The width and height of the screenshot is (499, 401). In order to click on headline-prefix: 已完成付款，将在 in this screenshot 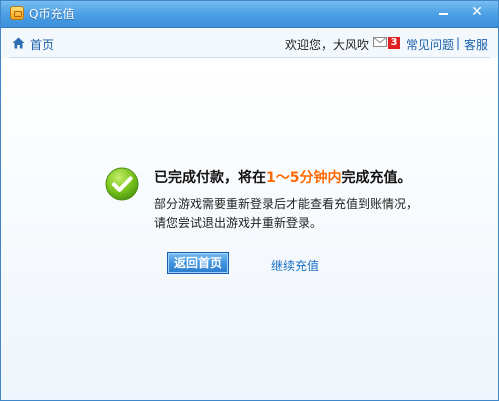, I will do `click(210, 178)`.